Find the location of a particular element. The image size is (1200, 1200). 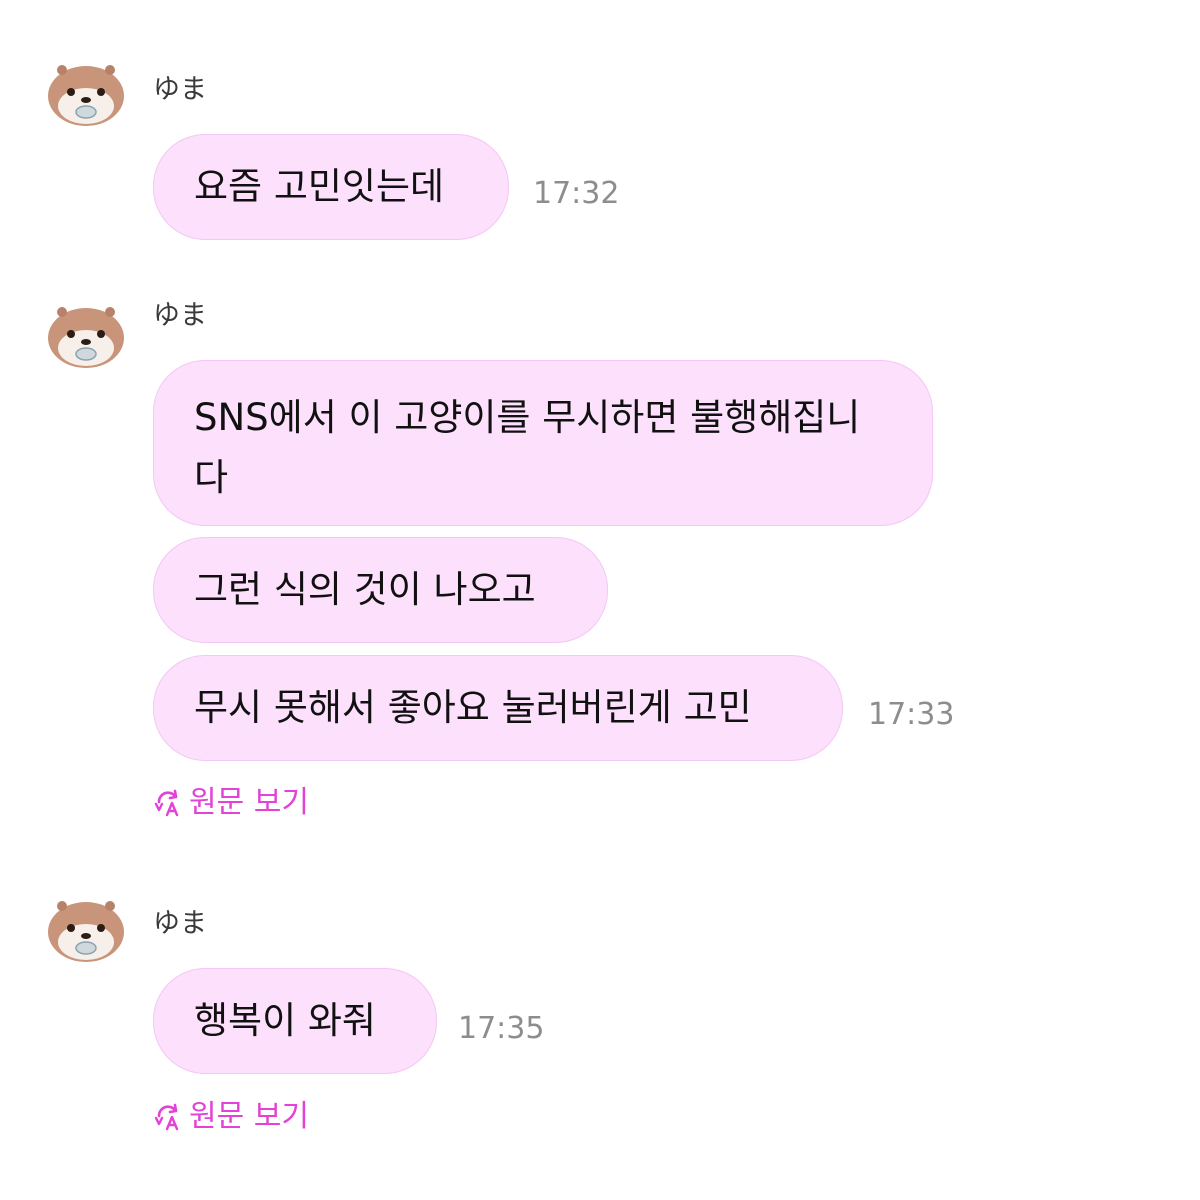

message-bubble: 요즘 고민잇는데 is located at coordinates (331, 187).